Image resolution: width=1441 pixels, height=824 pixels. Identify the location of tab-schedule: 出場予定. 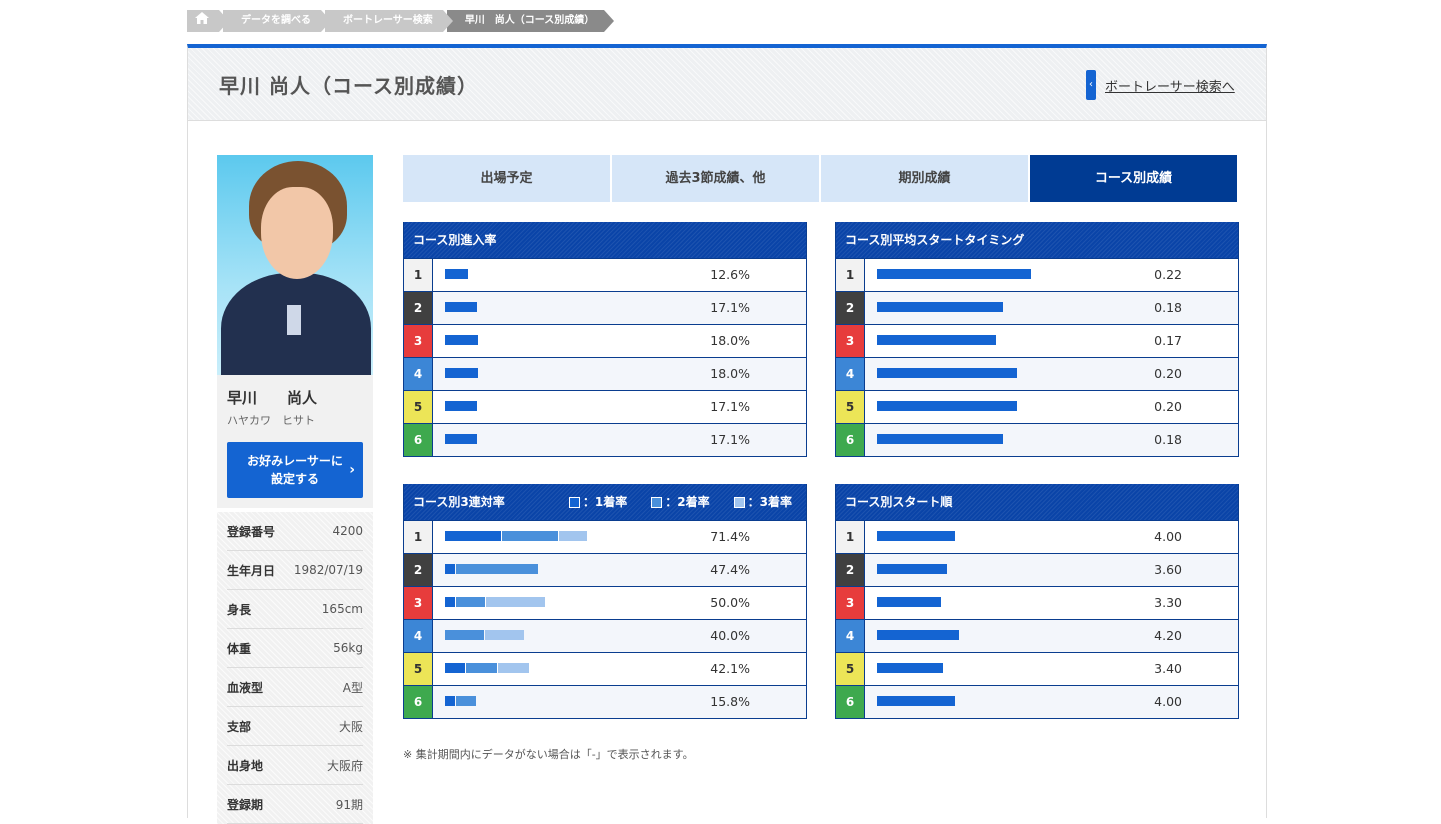
(506, 178).